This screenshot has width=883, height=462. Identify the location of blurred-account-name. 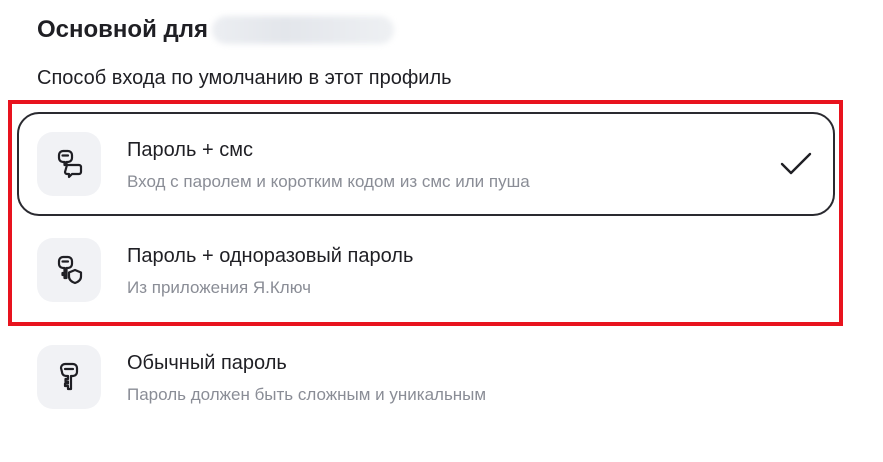
(303, 30).